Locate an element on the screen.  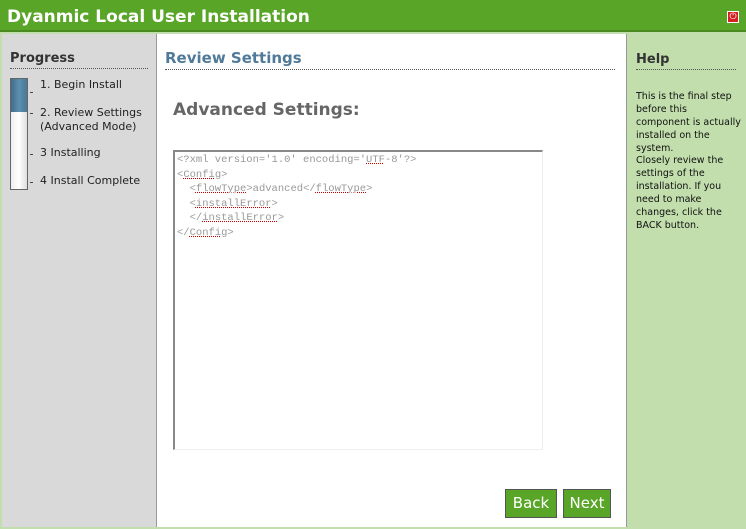
step-installing: 3 Installing is located at coordinates (70, 152).